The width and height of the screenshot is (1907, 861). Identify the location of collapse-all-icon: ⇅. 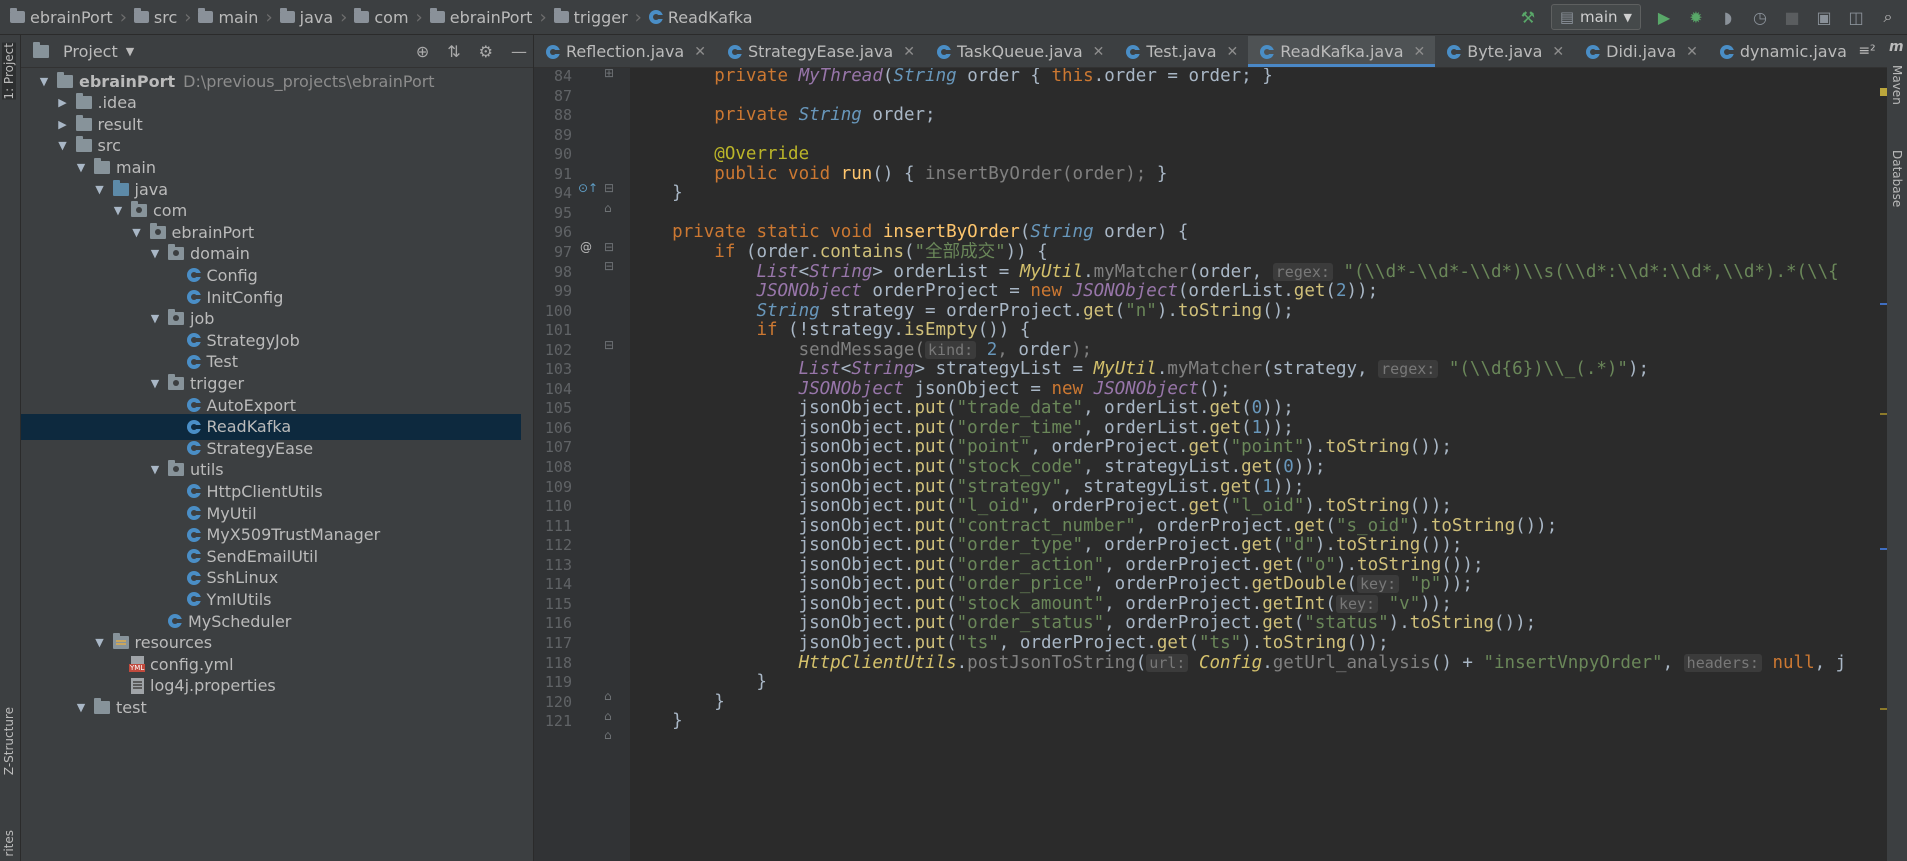
(453, 51).